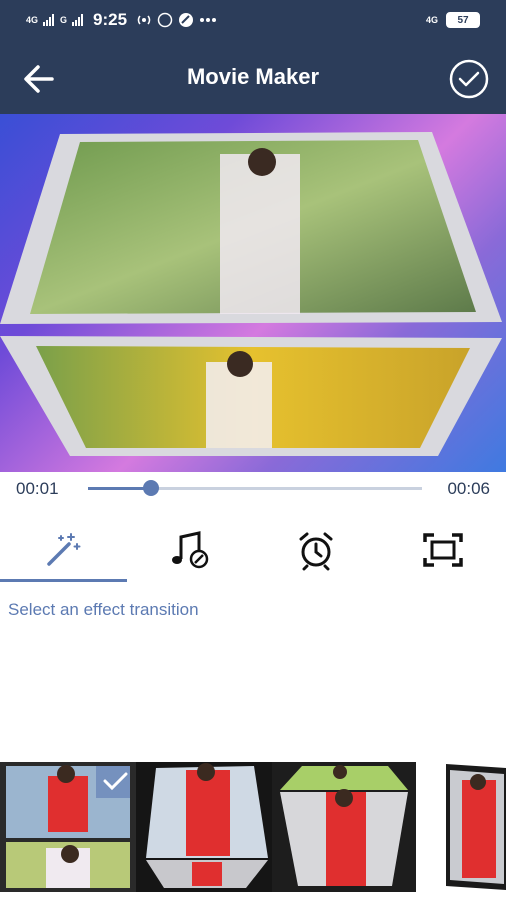 The width and height of the screenshot is (506, 900). I want to click on top-photo-head, so click(262, 162).